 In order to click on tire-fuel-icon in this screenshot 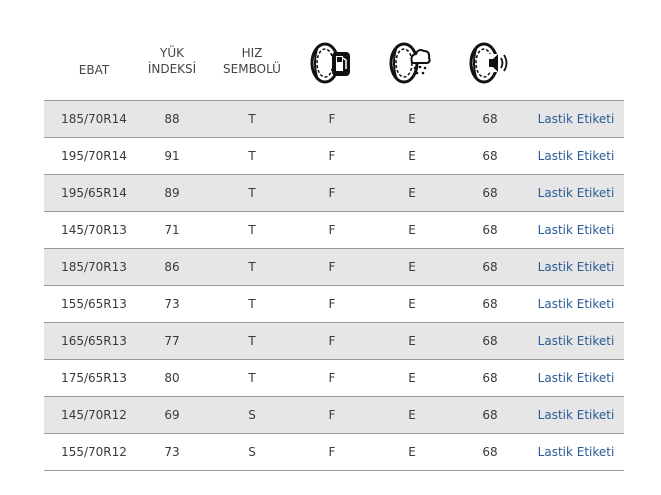, I will do `click(330, 63)`.